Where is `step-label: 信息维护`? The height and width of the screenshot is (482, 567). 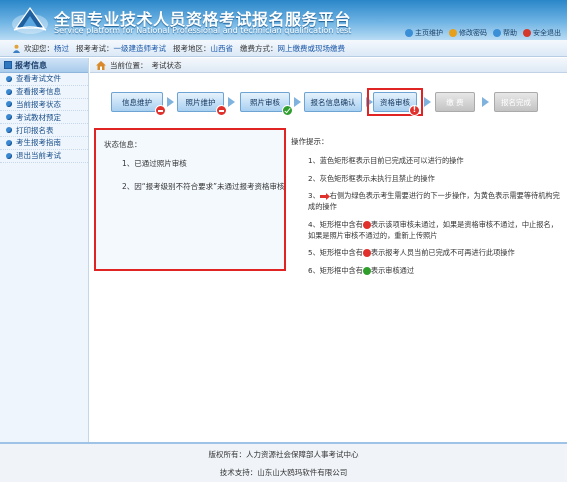
step-label: 信息维护 is located at coordinates (137, 102).